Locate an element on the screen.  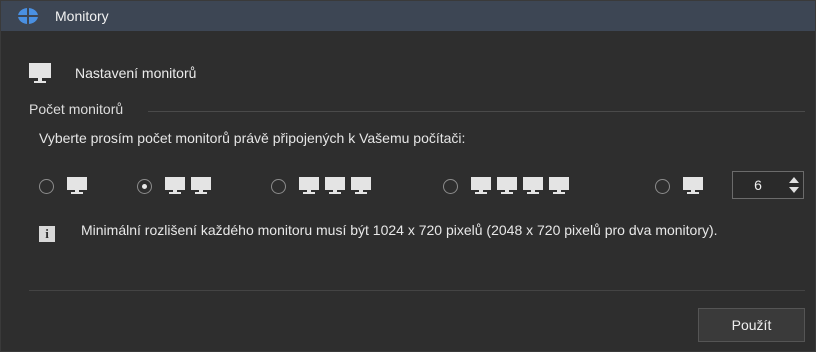
footer-divider is located at coordinates (417, 290).